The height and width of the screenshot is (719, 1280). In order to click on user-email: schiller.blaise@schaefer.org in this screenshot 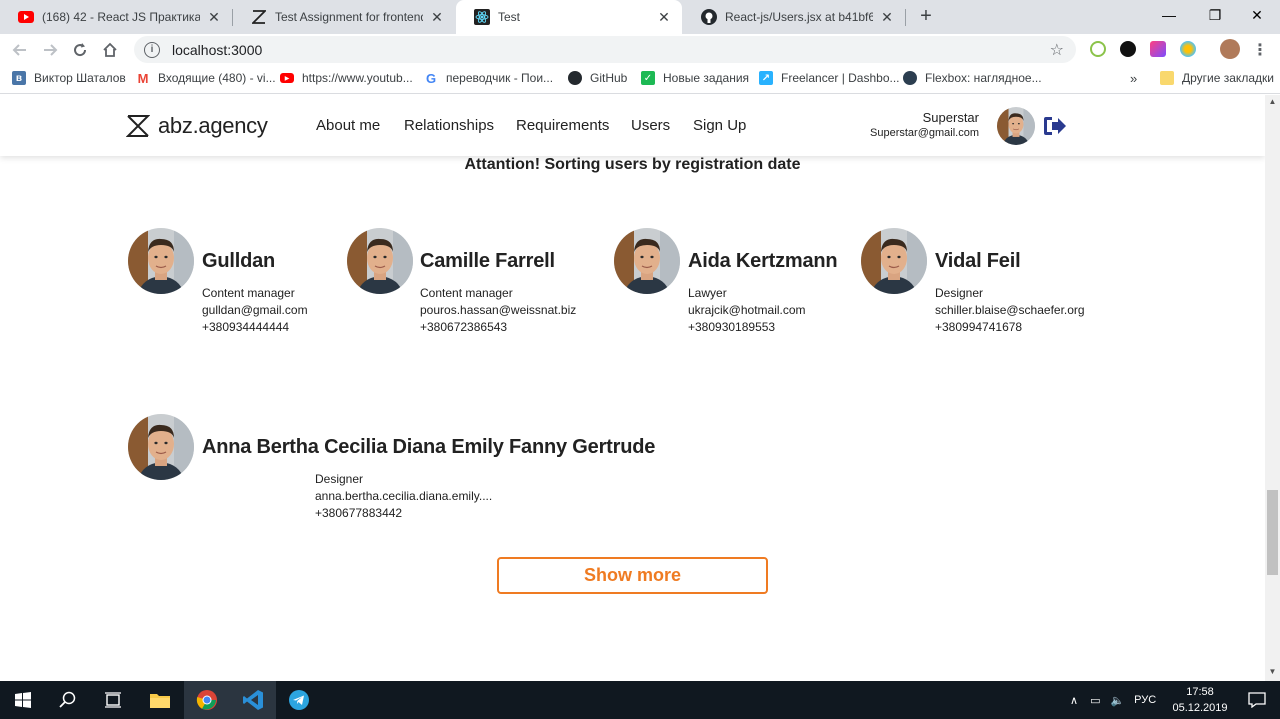, I will do `click(1010, 310)`.